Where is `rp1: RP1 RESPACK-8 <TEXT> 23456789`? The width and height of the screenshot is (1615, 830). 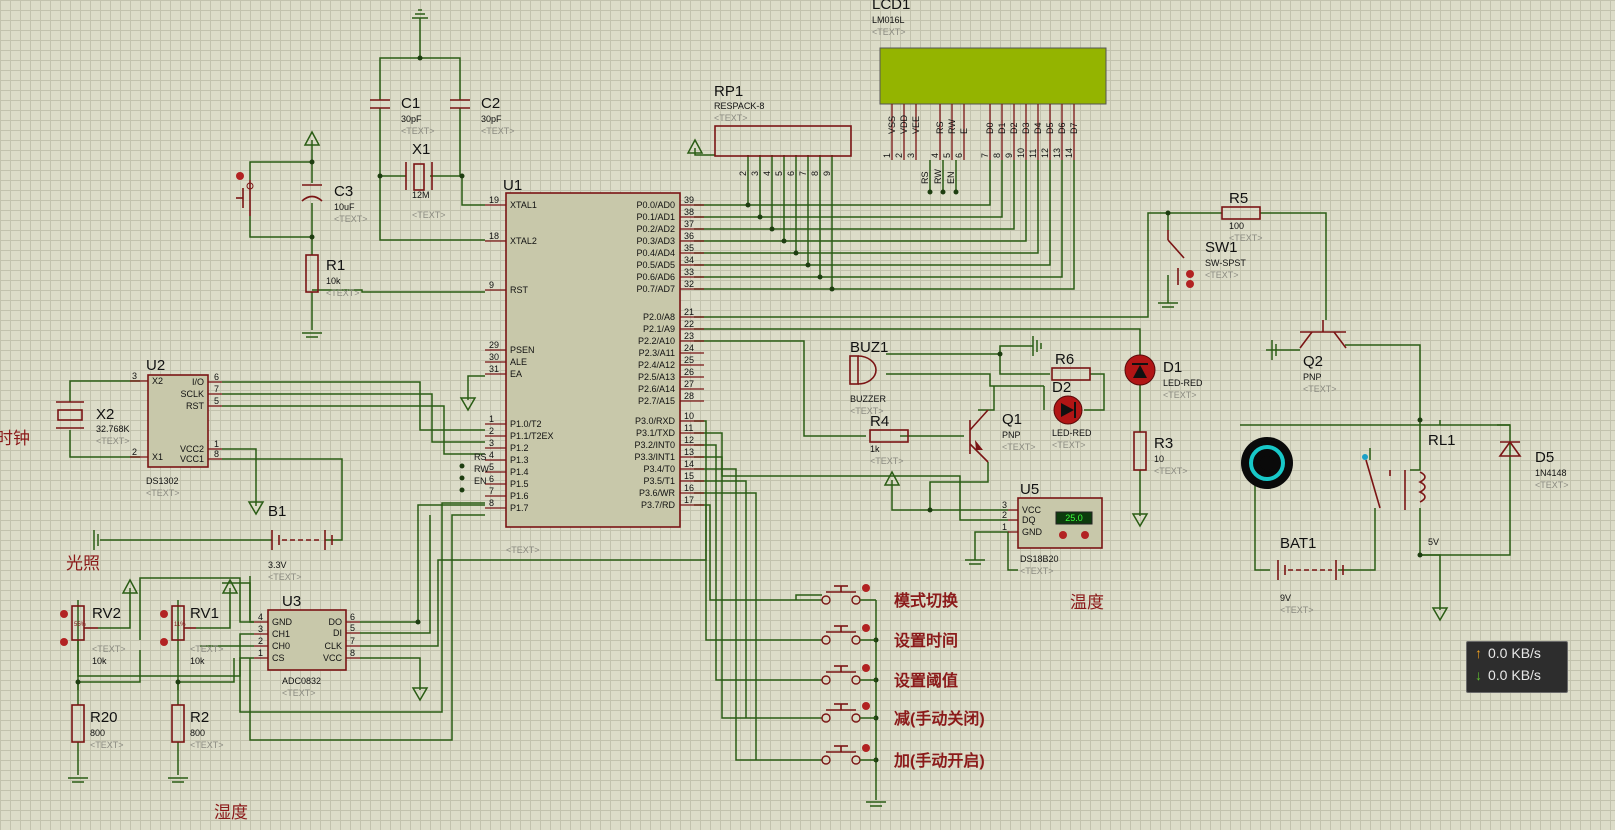
rp1: RP1 RESPACK-8 <TEXT> 23456789 is located at coordinates (783, 129).